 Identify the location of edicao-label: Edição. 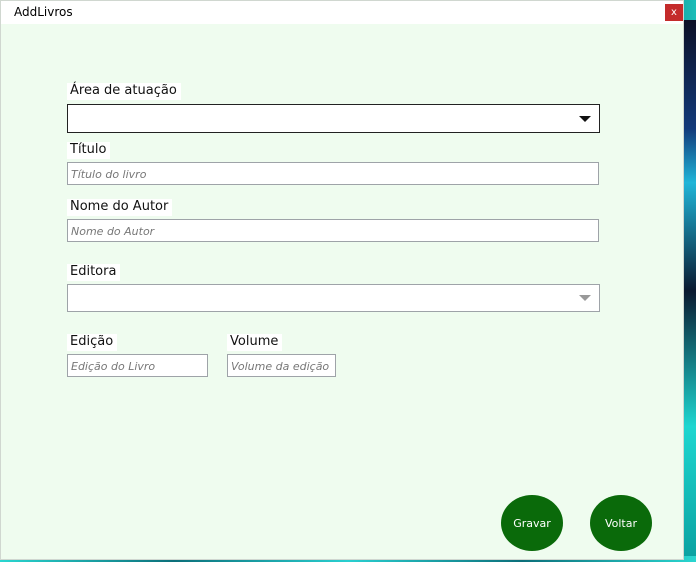
(92, 342).